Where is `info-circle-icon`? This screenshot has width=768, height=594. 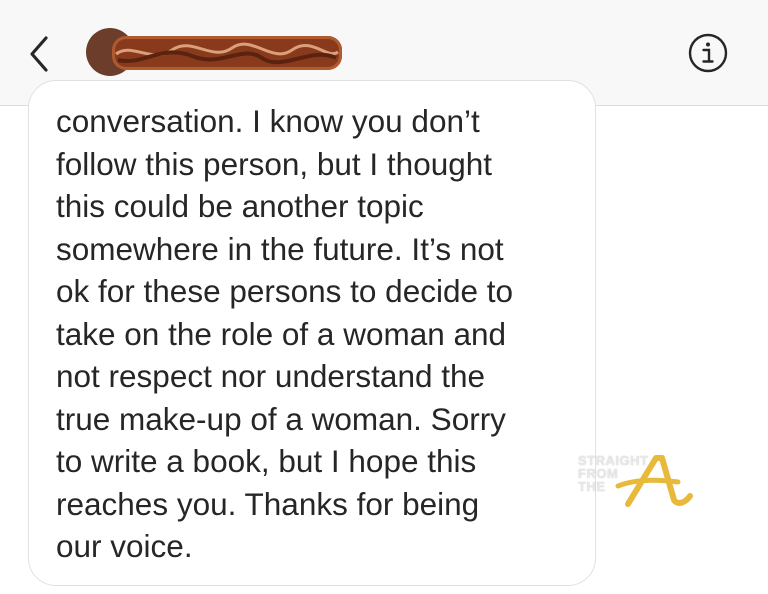
info-circle-icon is located at coordinates (708, 53).